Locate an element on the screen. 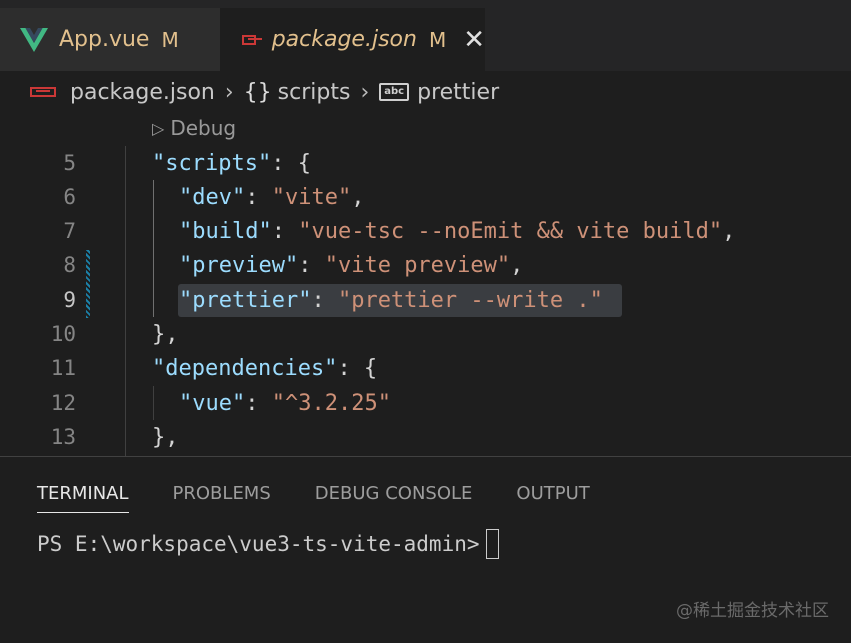  watermark: @稀土掘金技术社区 is located at coordinates (752, 611).